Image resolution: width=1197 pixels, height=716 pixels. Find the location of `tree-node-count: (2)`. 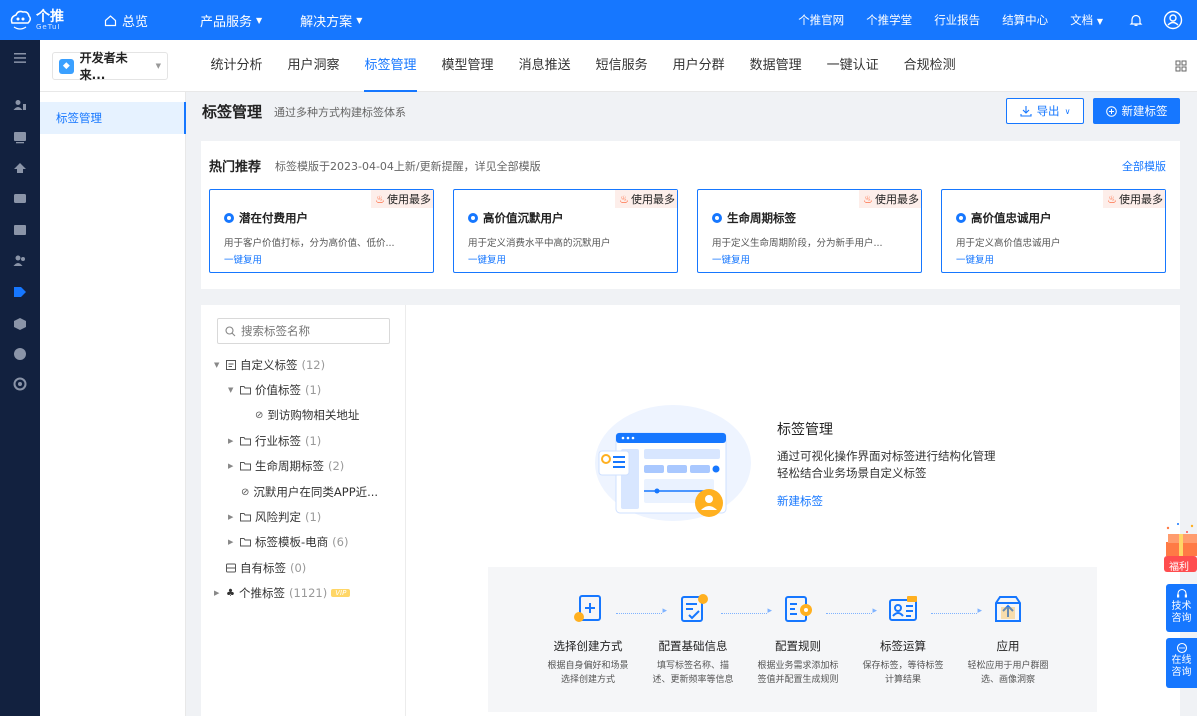

tree-node-count: (2) is located at coordinates (336, 466).